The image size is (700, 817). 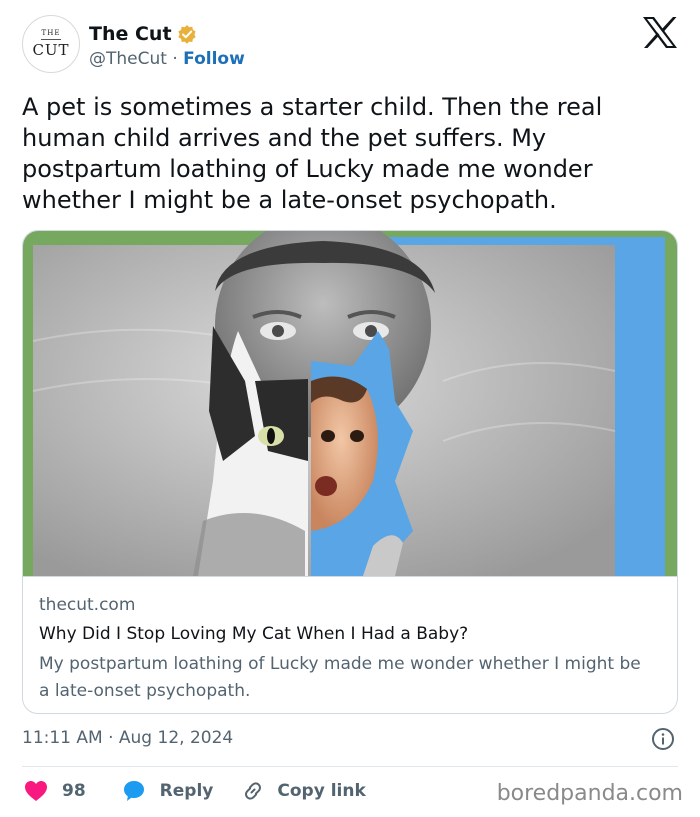 I want to click on copy-link-label: Copy link, so click(x=321, y=791).